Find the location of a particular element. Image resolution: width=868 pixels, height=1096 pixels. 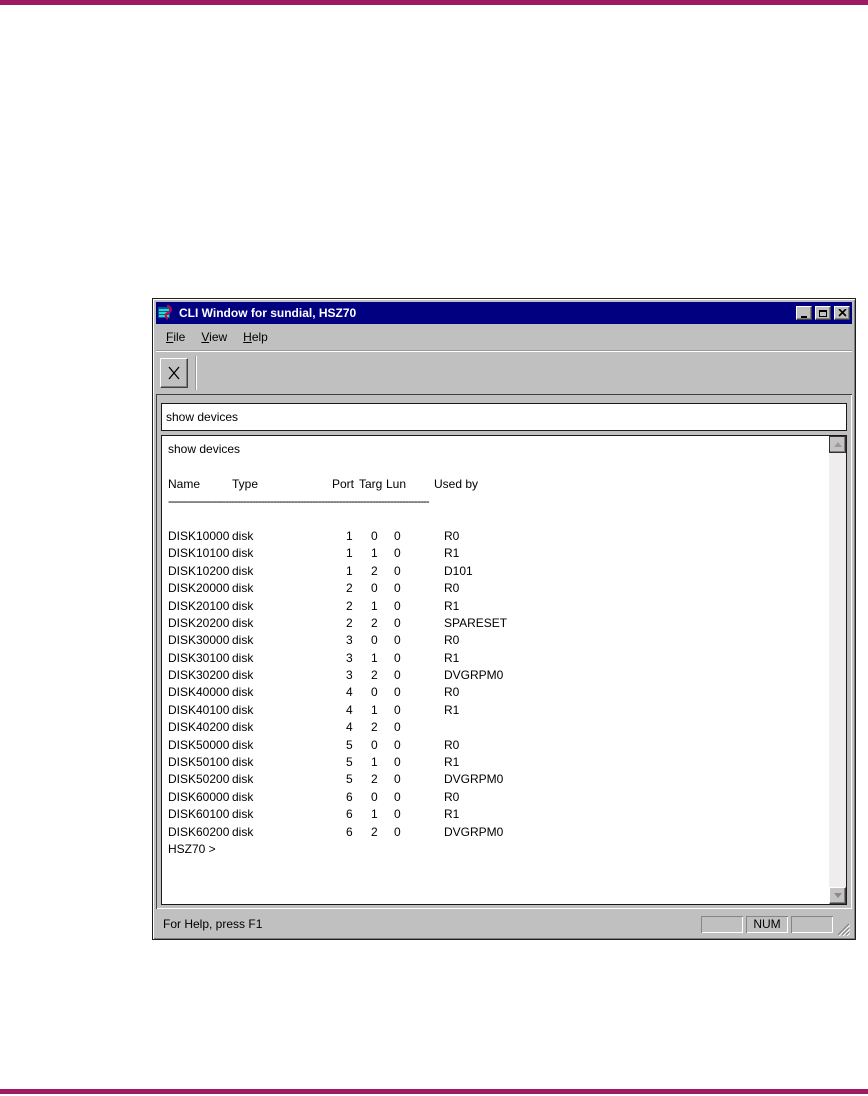

toolbar-x-button is located at coordinates (174, 373).